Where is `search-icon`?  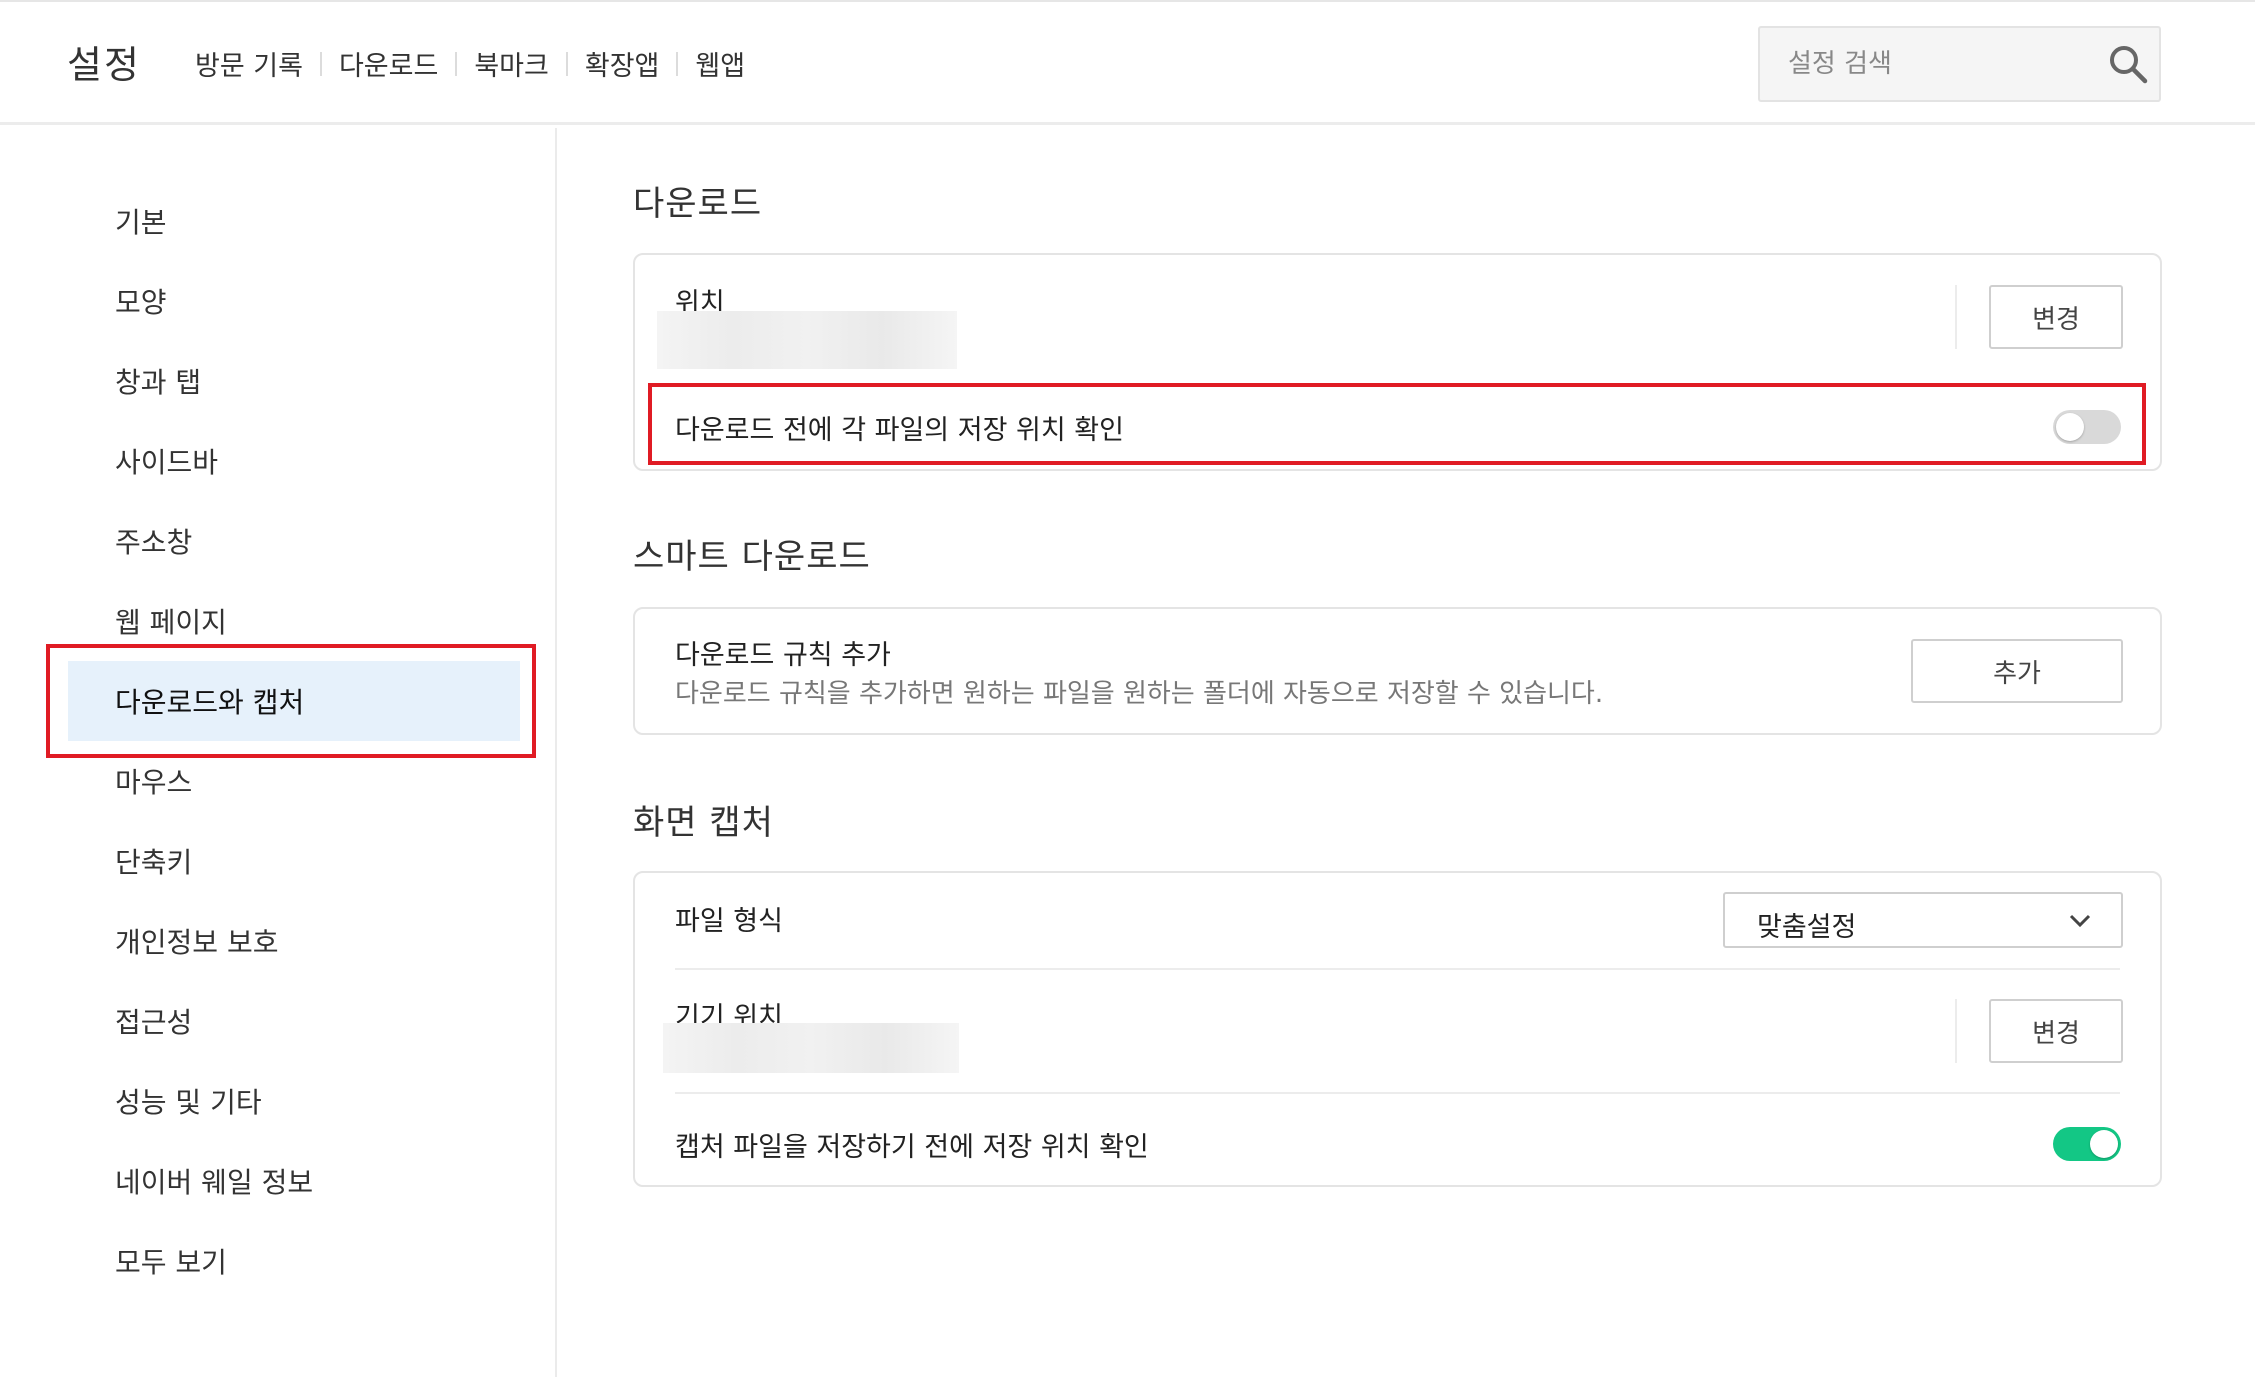
search-icon is located at coordinates (2128, 64).